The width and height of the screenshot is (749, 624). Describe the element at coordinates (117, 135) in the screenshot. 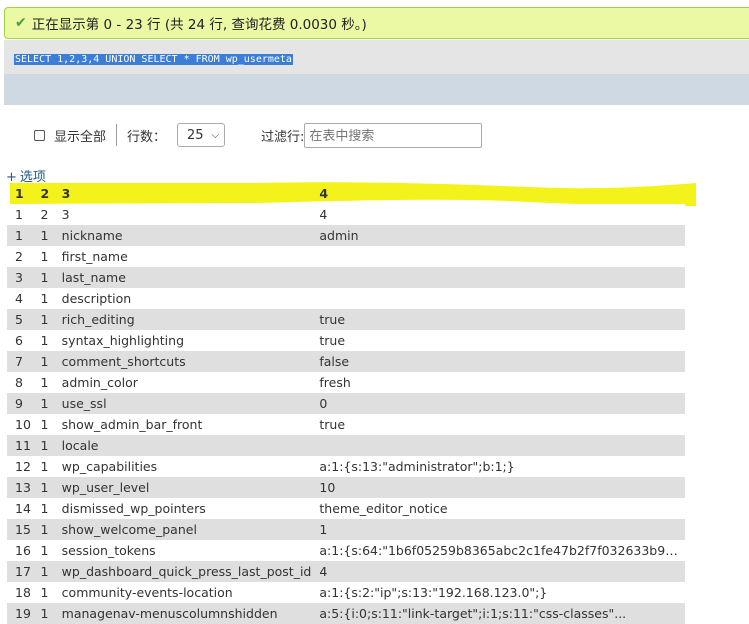

I see `divider` at that location.